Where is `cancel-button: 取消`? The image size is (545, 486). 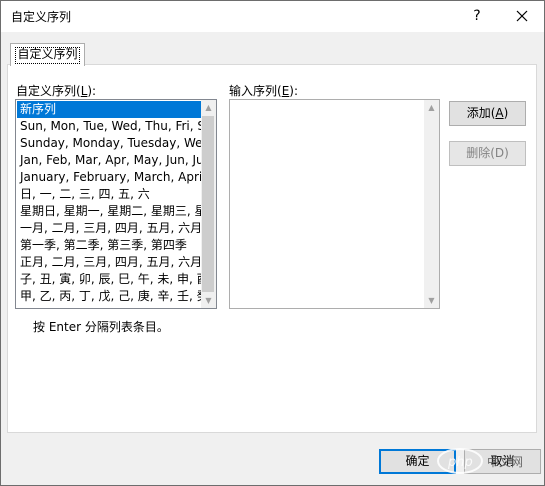 cancel-button: 取消 is located at coordinates (502, 461).